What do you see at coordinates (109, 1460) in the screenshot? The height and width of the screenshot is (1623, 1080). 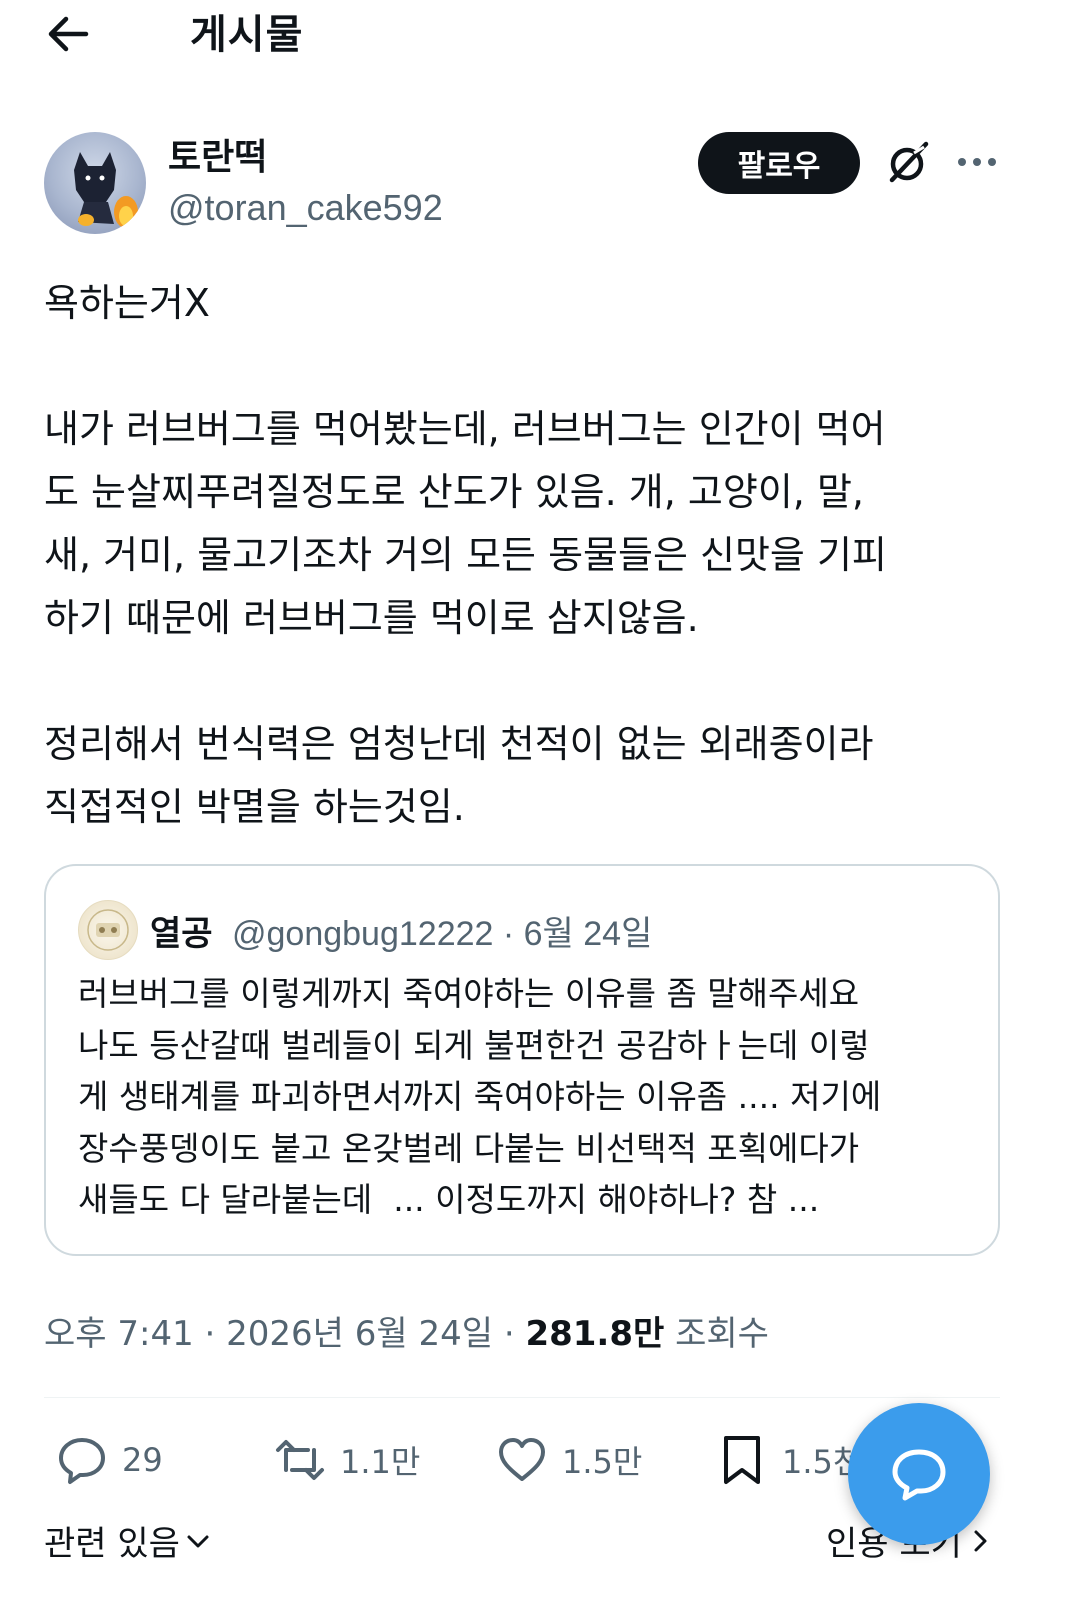 I see `reply-button: 29` at bounding box center [109, 1460].